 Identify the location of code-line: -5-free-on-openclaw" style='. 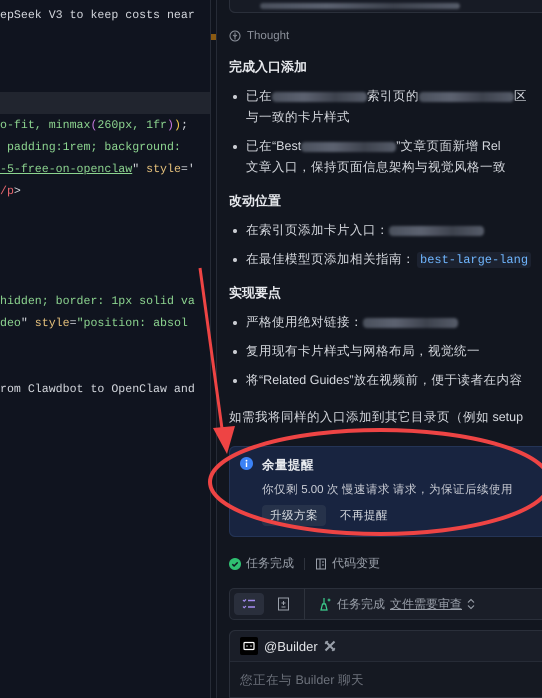
(97, 169).